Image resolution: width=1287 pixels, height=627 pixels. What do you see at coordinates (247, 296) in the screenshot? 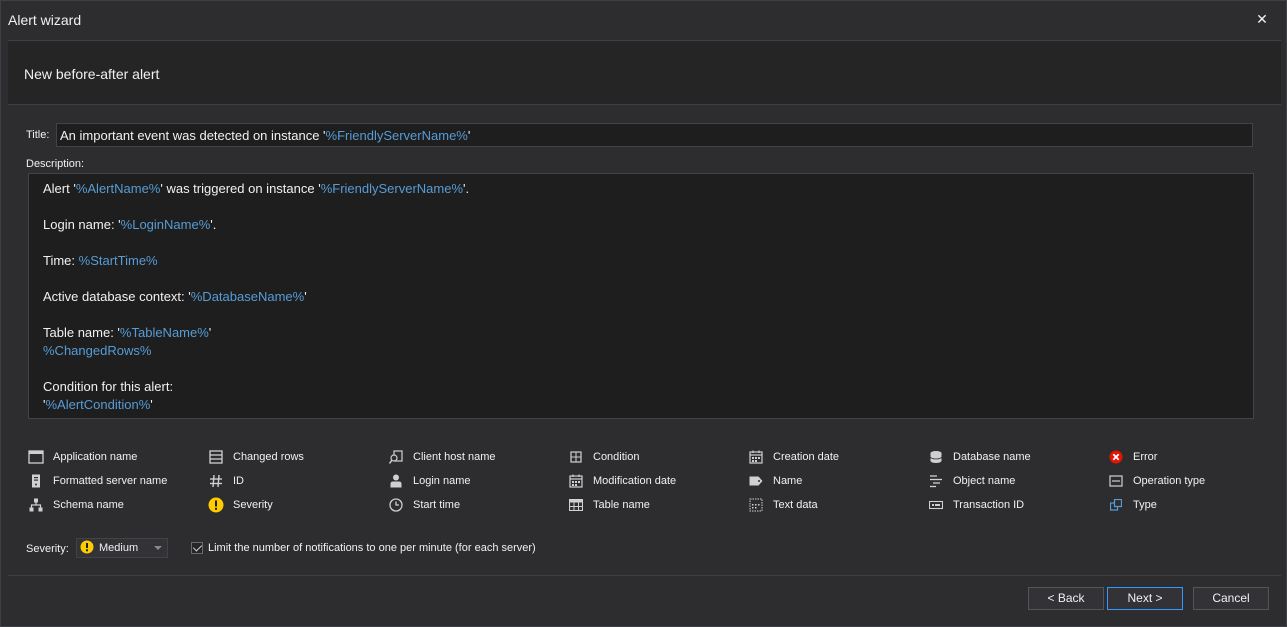
I see `variable-placeholder: %DatabaseName%` at bounding box center [247, 296].